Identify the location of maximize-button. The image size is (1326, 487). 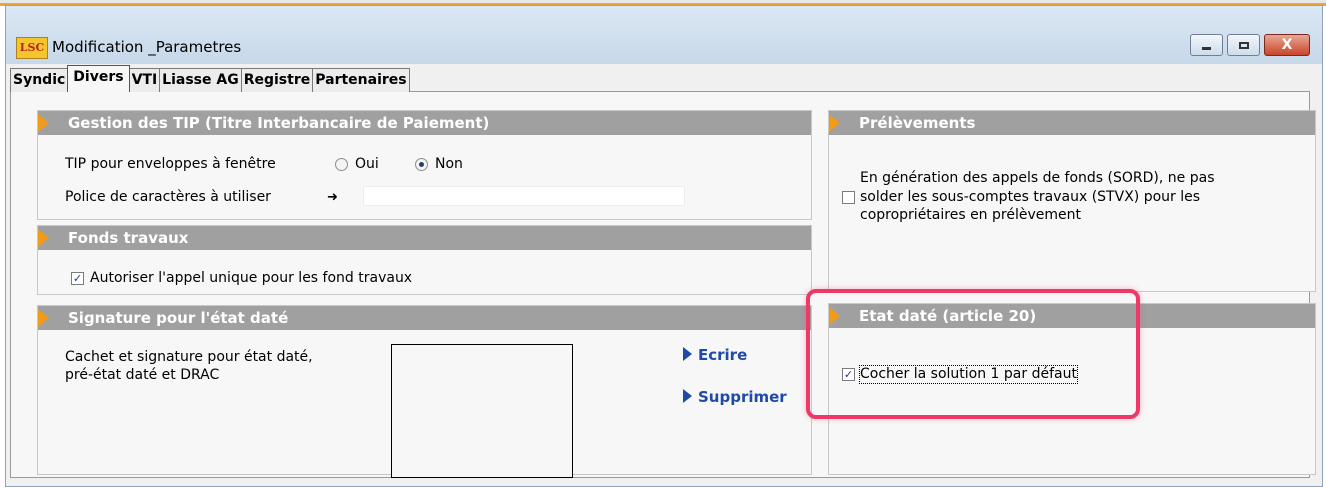
(1243, 45).